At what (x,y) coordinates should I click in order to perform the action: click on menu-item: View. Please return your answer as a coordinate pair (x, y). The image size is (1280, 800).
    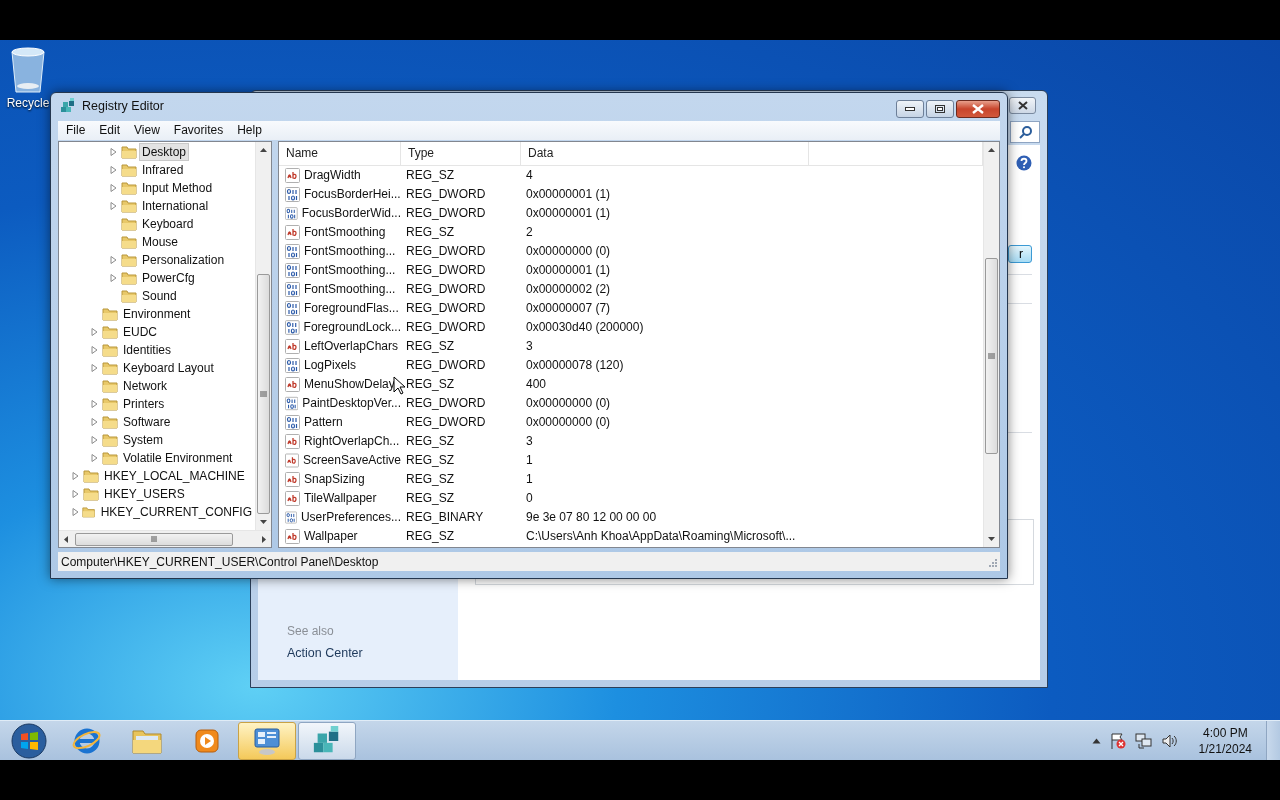
    Looking at the image, I should click on (147, 130).